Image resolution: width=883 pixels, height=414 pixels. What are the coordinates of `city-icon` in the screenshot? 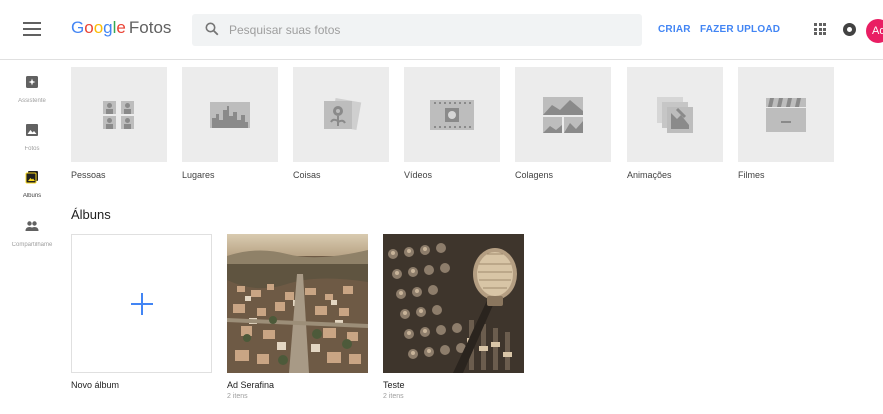 It's located at (230, 114).